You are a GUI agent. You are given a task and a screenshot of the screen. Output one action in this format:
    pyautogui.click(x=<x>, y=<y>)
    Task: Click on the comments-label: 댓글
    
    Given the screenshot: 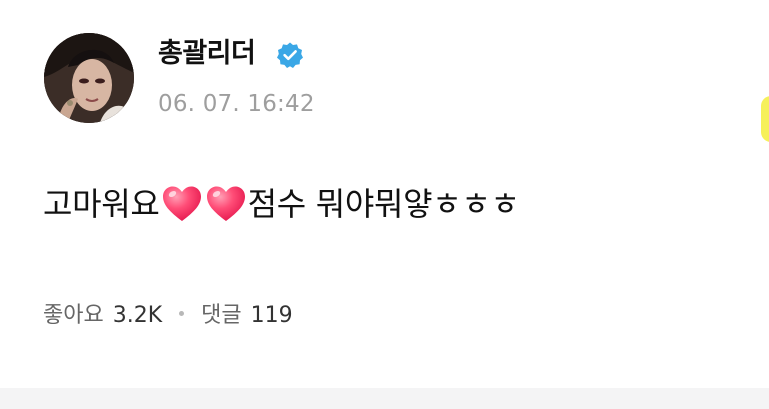 What is the action you would take?
    pyautogui.click(x=221, y=315)
    